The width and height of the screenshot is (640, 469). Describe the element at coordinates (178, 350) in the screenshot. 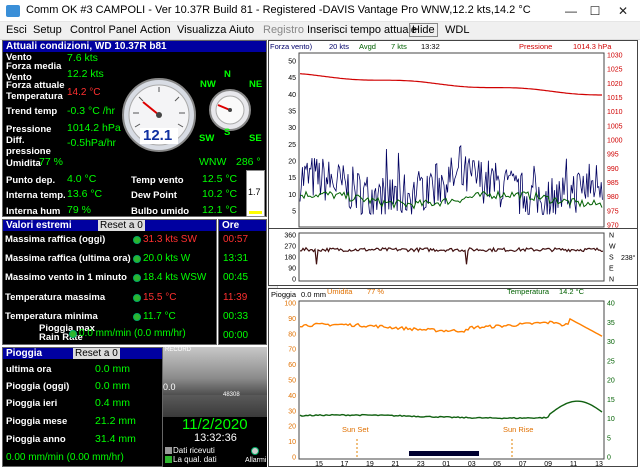

I see `webcam-top-text: RECORD` at that location.